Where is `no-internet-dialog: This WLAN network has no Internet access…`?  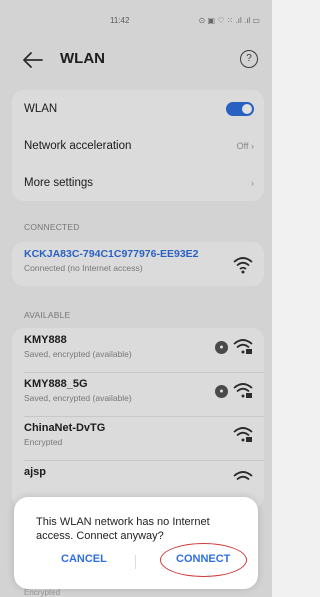 no-internet-dialog: This WLAN network has no Internet access… is located at coordinates (136, 543).